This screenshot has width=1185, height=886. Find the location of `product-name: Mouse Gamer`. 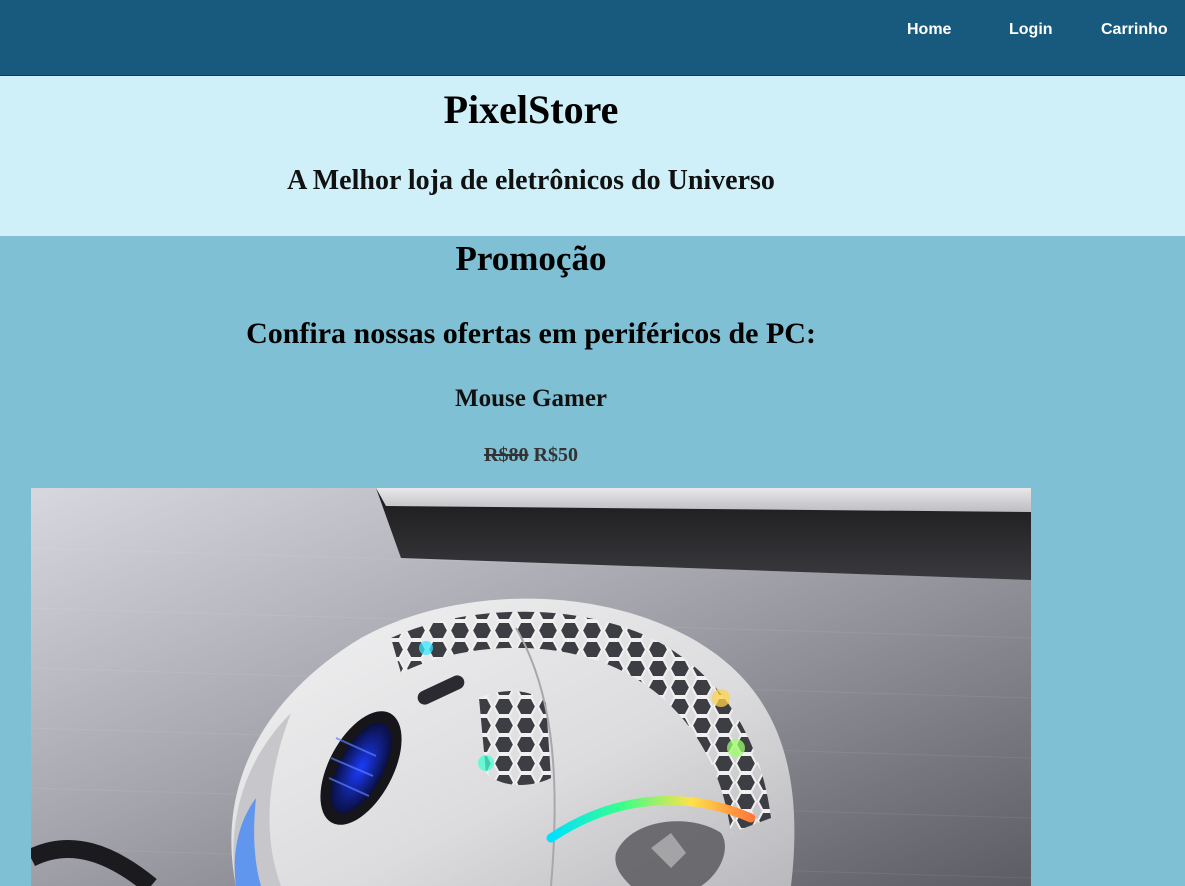

product-name: Mouse Gamer is located at coordinates (531, 398).